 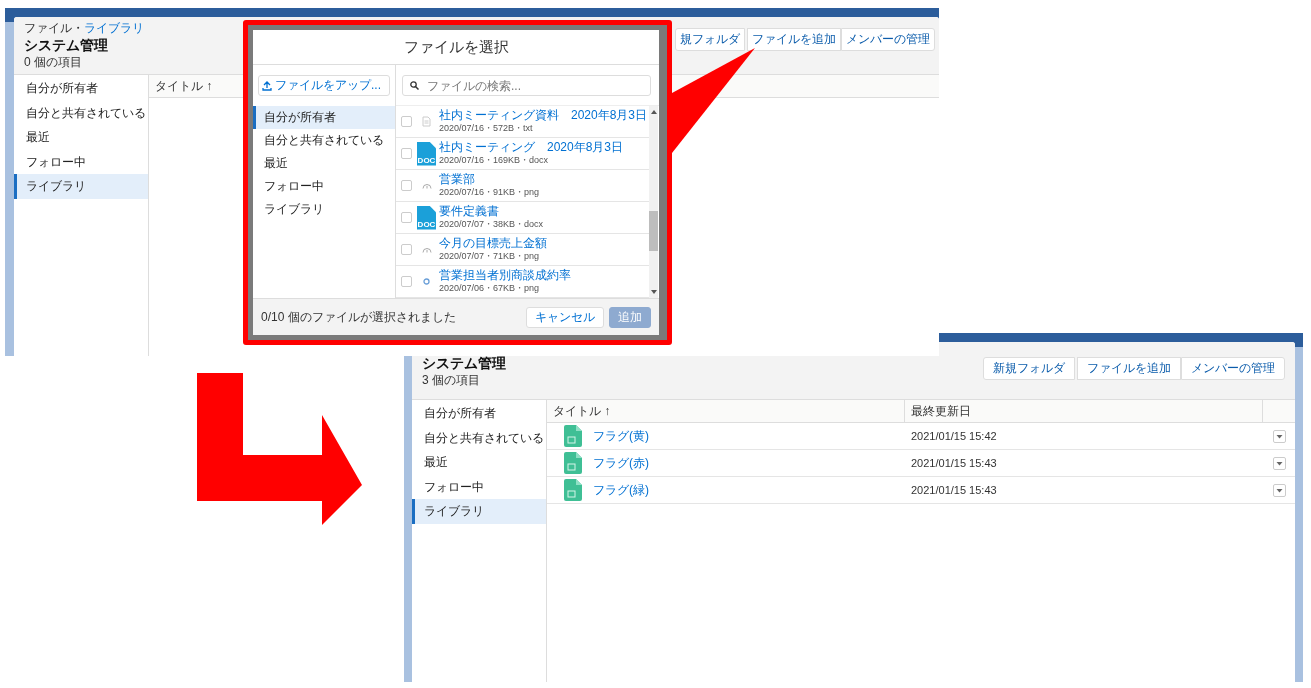 I want to click on dialog-button: キャンセル, so click(x=565, y=317).